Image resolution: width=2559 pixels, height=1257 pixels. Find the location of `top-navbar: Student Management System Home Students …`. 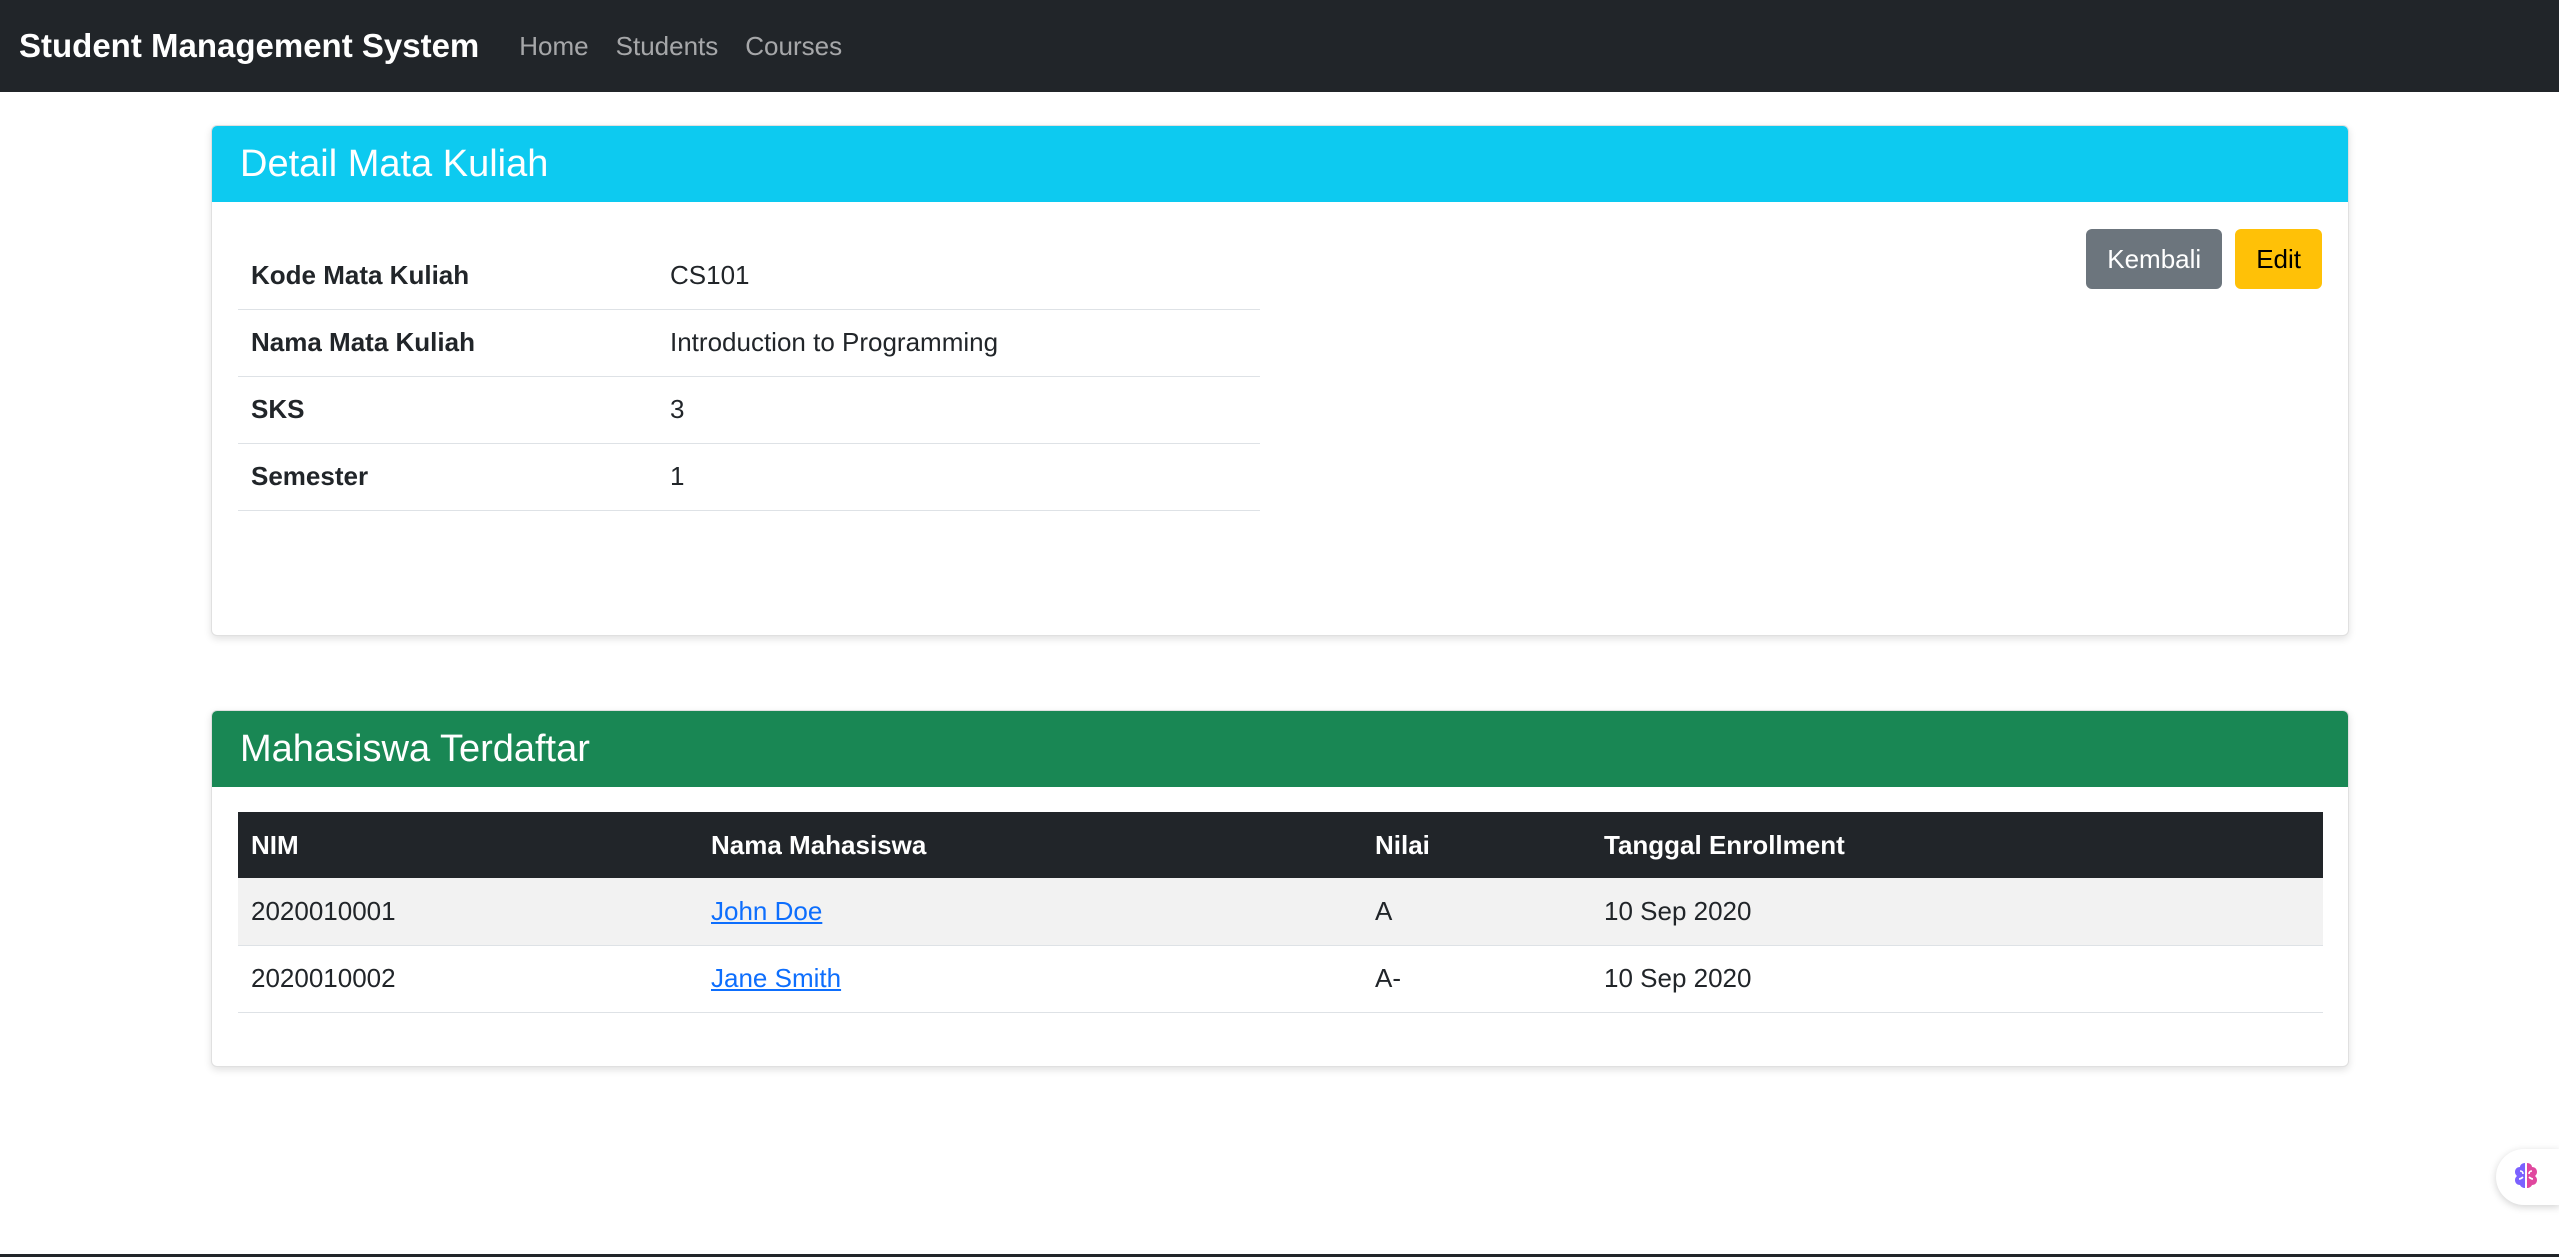

top-navbar: Student Management System Home Students … is located at coordinates (1279, 46).